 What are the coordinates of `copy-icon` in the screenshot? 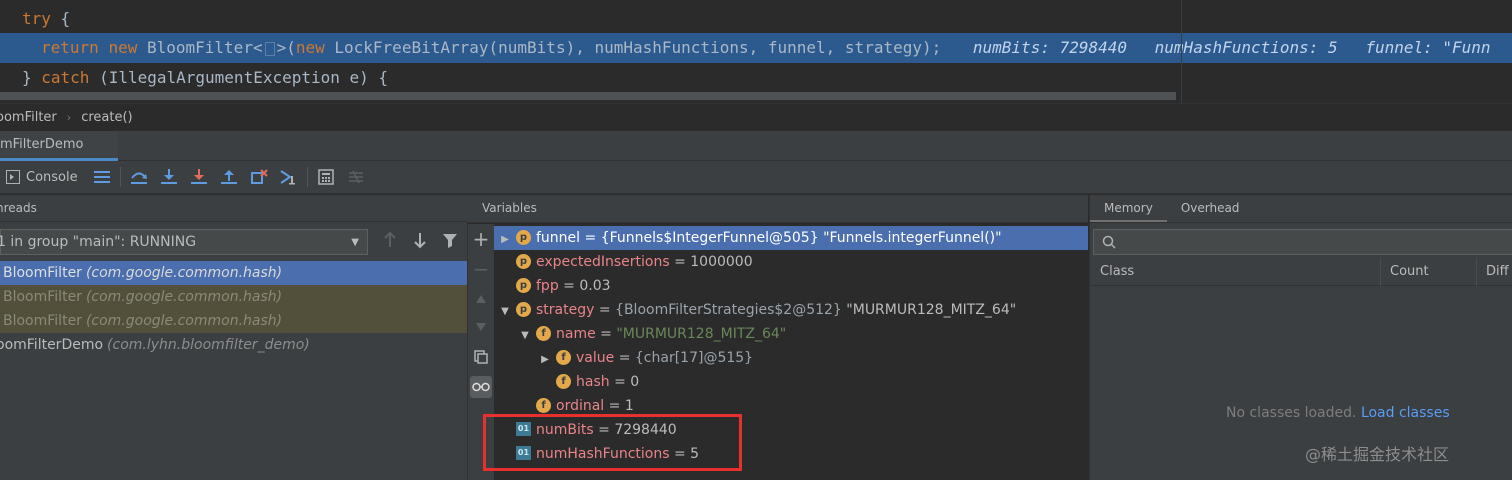 It's located at (481, 357).